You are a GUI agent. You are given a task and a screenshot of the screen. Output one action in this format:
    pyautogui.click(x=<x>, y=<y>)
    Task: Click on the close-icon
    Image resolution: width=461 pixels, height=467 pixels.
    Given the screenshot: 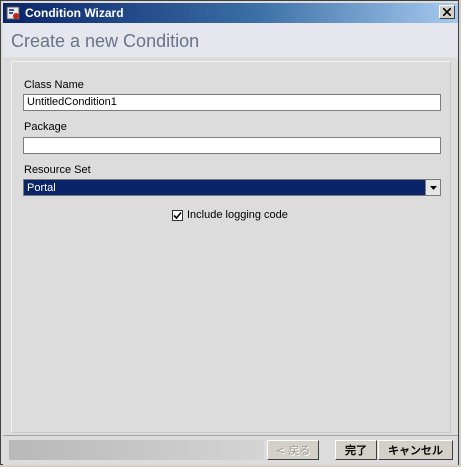 What is the action you would take?
    pyautogui.click(x=447, y=12)
    